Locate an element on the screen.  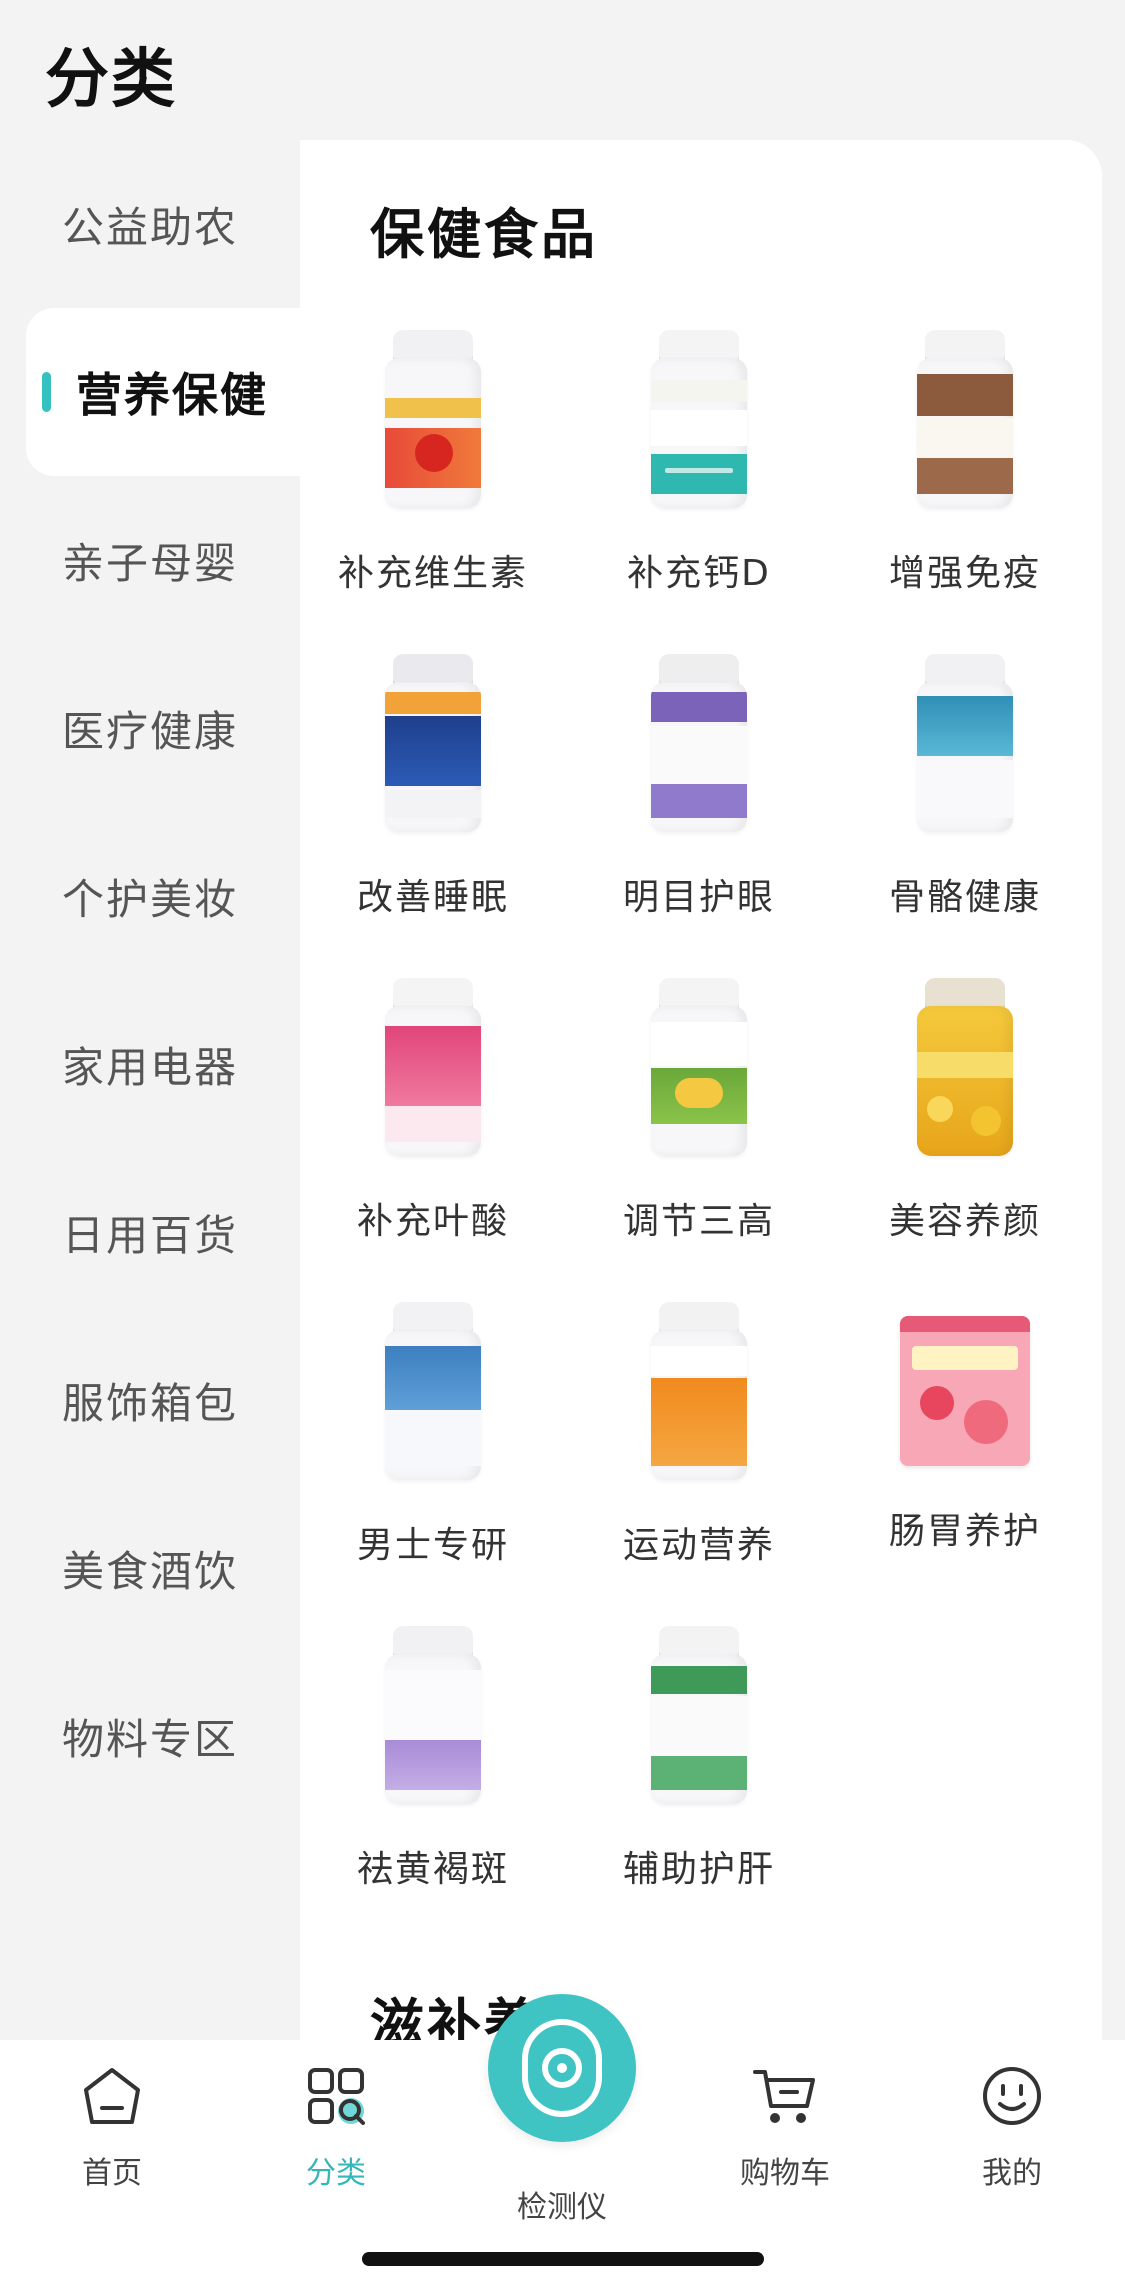
home-icon is located at coordinates (112, 2096).